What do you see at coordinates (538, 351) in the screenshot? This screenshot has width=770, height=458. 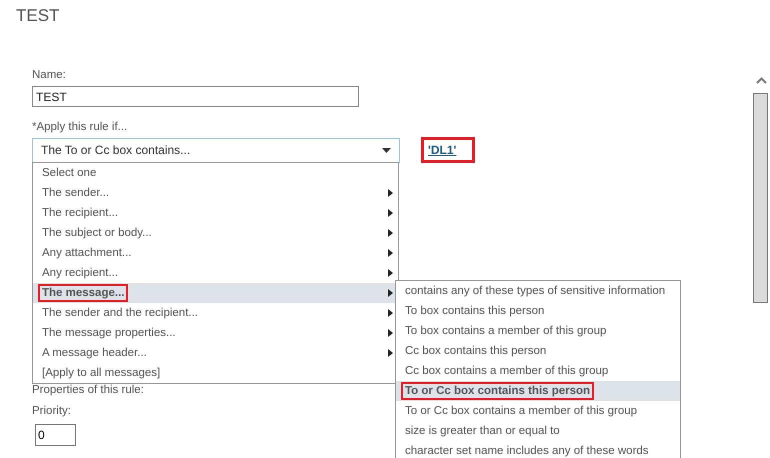 I see `menu-item: Cc box contains this person` at bounding box center [538, 351].